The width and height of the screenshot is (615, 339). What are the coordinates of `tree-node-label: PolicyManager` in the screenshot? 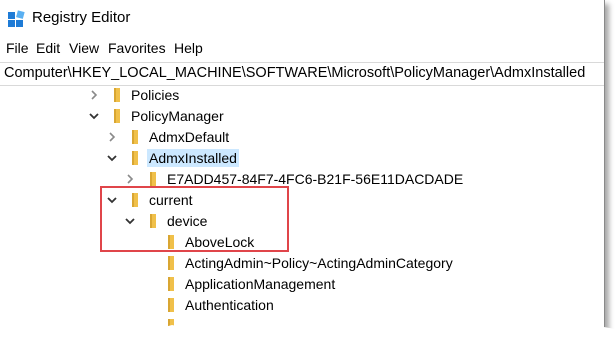 It's located at (177, 116).